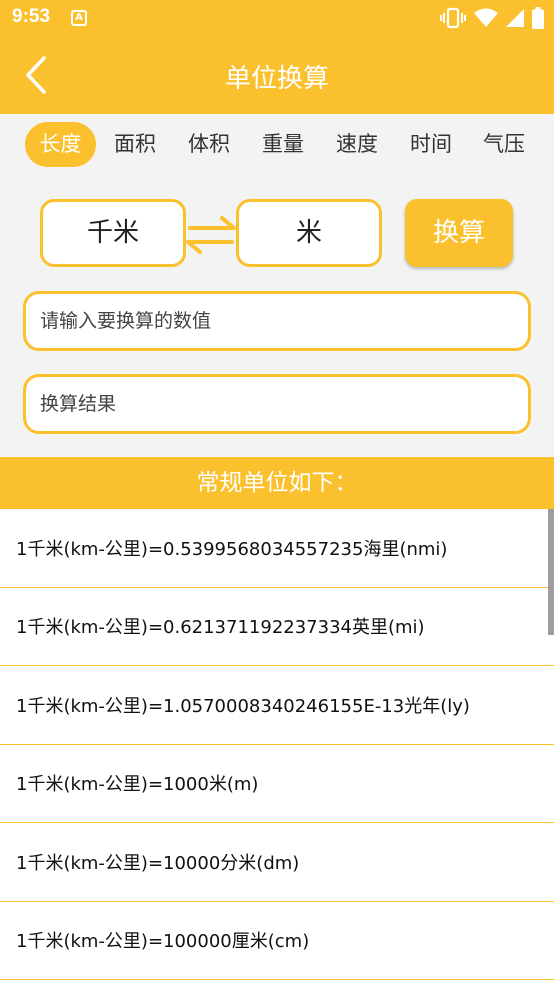 The width and height of the screenshot is (554, 984). I want to click on list-item: 1千米(km-公里)=1.0570008340246155E-13光年(ly), so click(277, 705).